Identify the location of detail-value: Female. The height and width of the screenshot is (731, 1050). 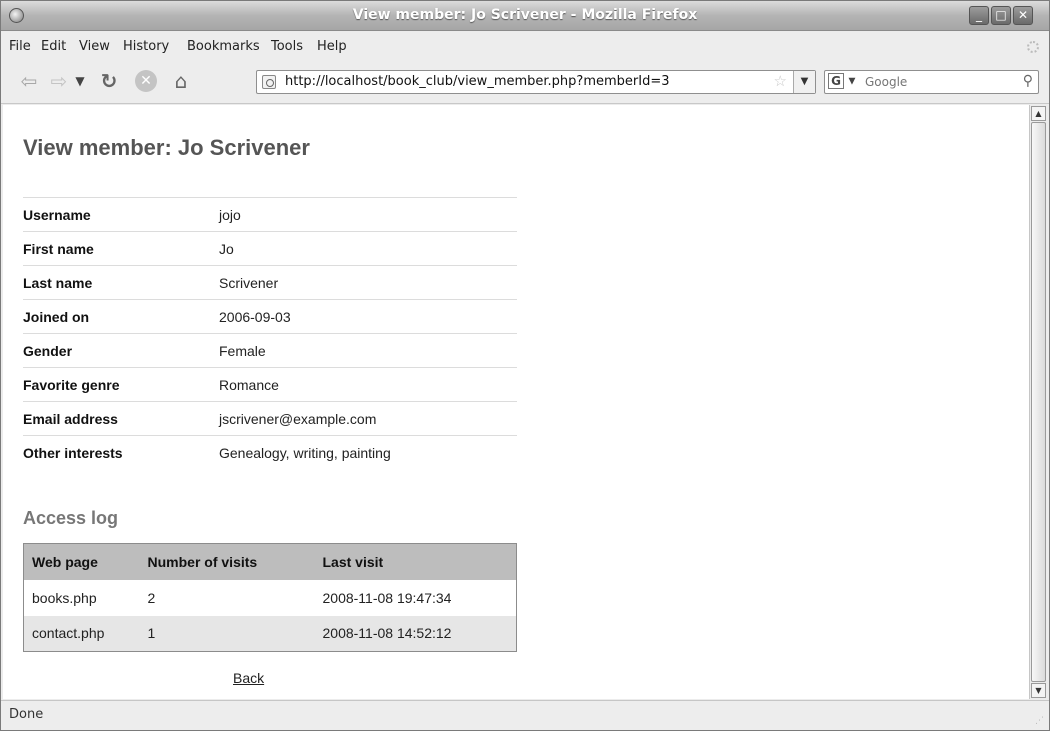
(242, 350).